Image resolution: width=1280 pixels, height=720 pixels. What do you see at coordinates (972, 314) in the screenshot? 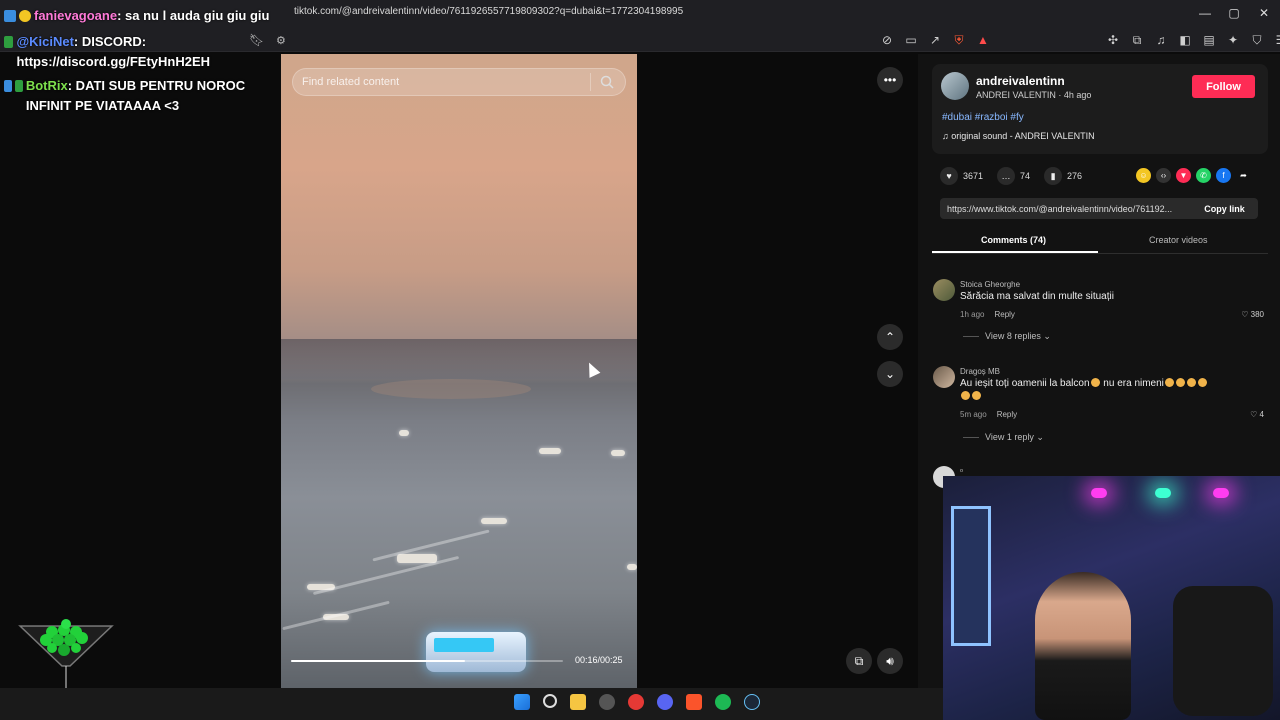
I see `comment-time: 1h ago` at bounding box center [972, 314].